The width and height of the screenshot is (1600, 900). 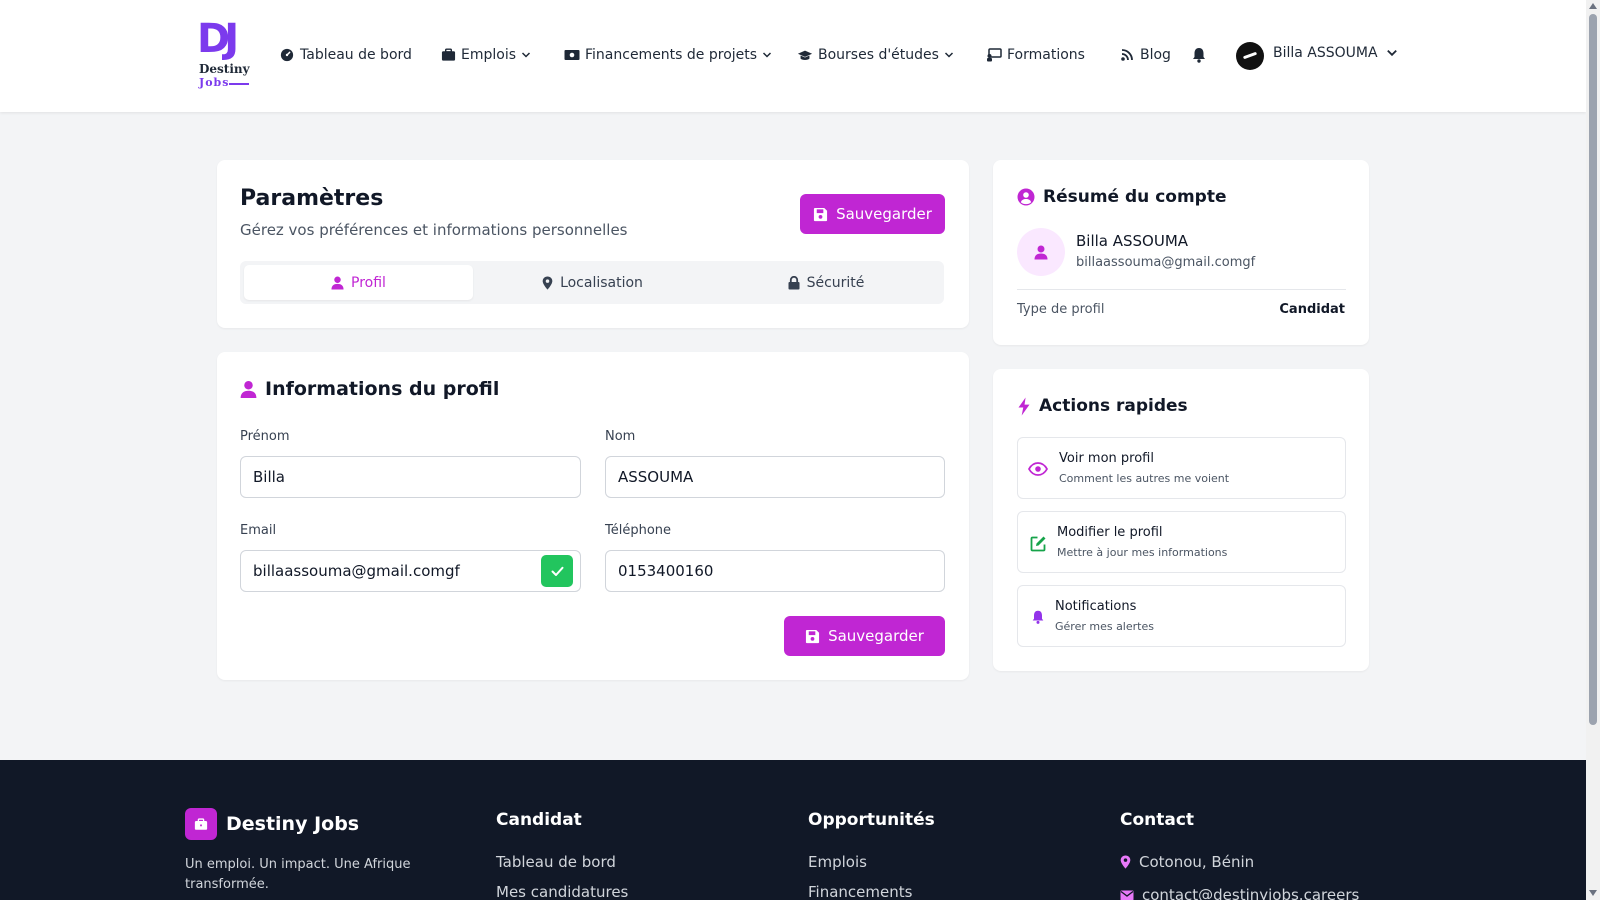 I want to click on nav-scholarships: Bourses d'études, so click(x=875, y=55).